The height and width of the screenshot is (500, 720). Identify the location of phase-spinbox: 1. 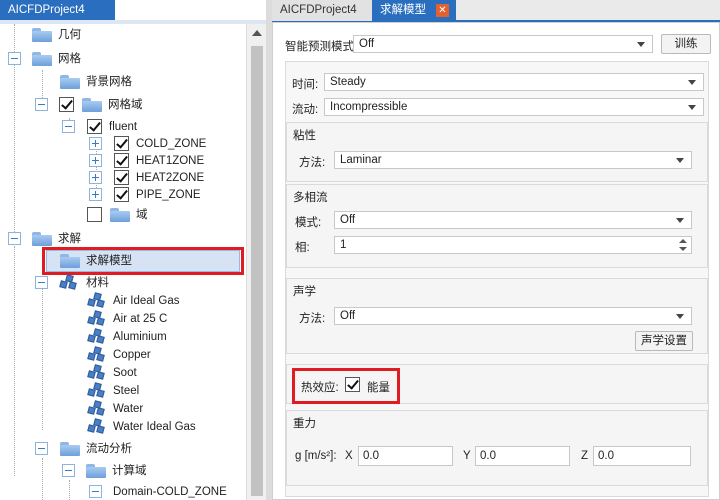
(513, 245).